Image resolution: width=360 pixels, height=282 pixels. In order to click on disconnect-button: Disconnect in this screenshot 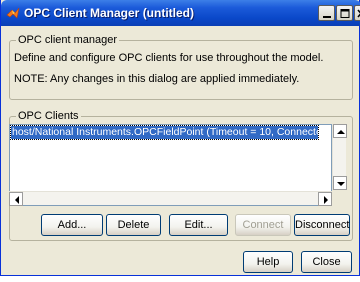, I will do `click(322, 225)`.